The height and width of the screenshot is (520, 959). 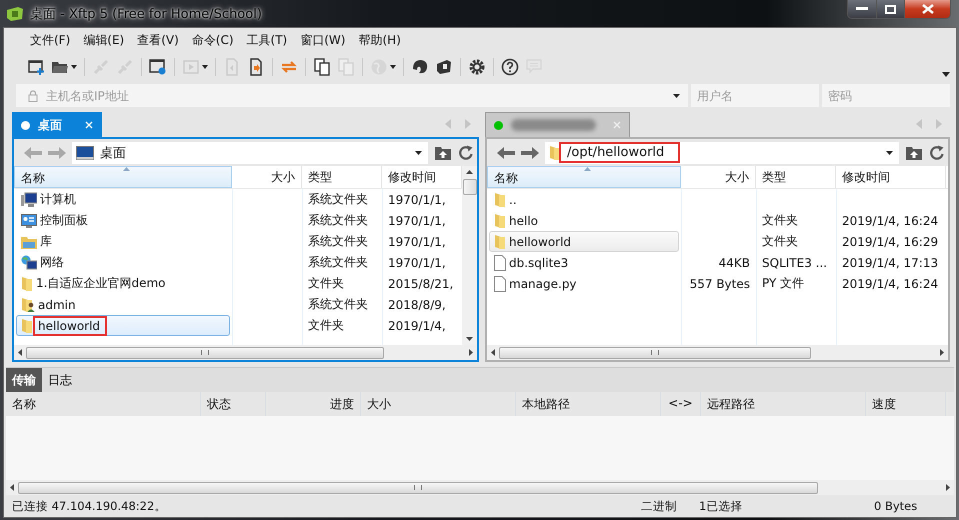 What do you see at coordinates (323, 40) in the screenshot?
I see `menu-item: 窗口(W)` at bounding box center [323, 40].